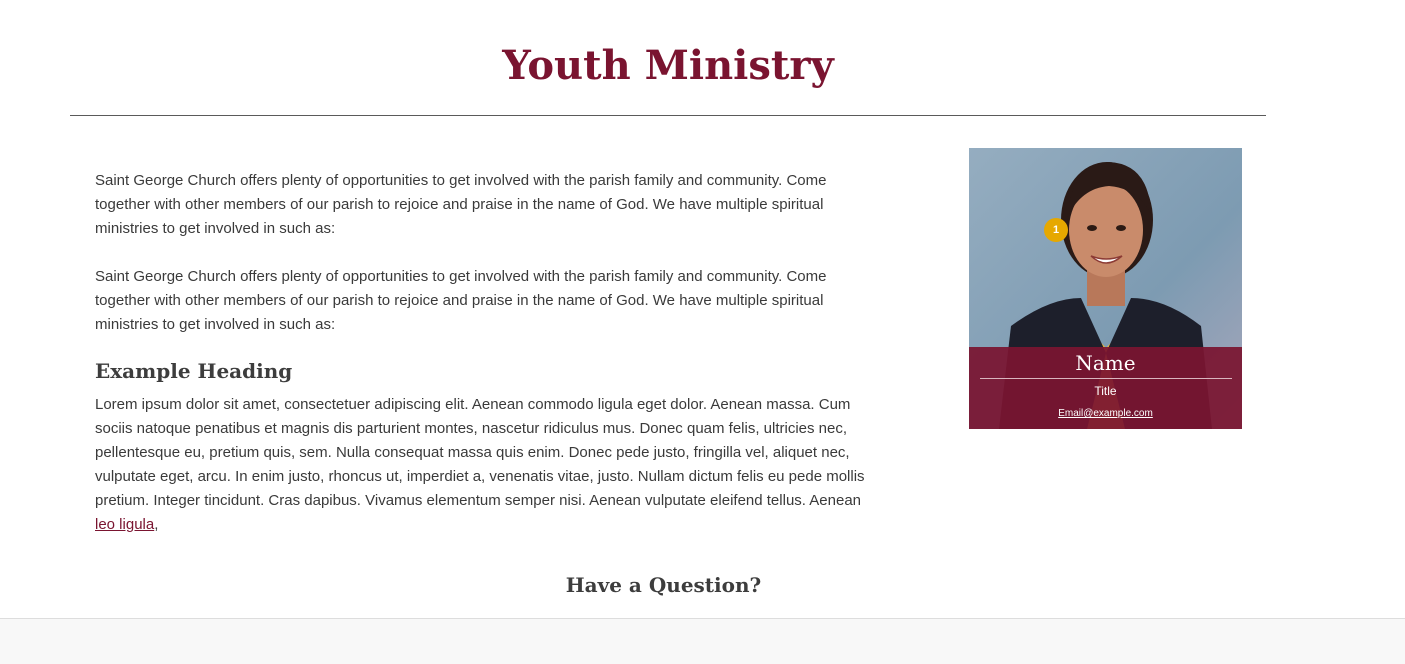  What do you see at coordinates (1105, 363) in the screenshot?
I see `staff-name: Name` at bounding box center [1105, 363].